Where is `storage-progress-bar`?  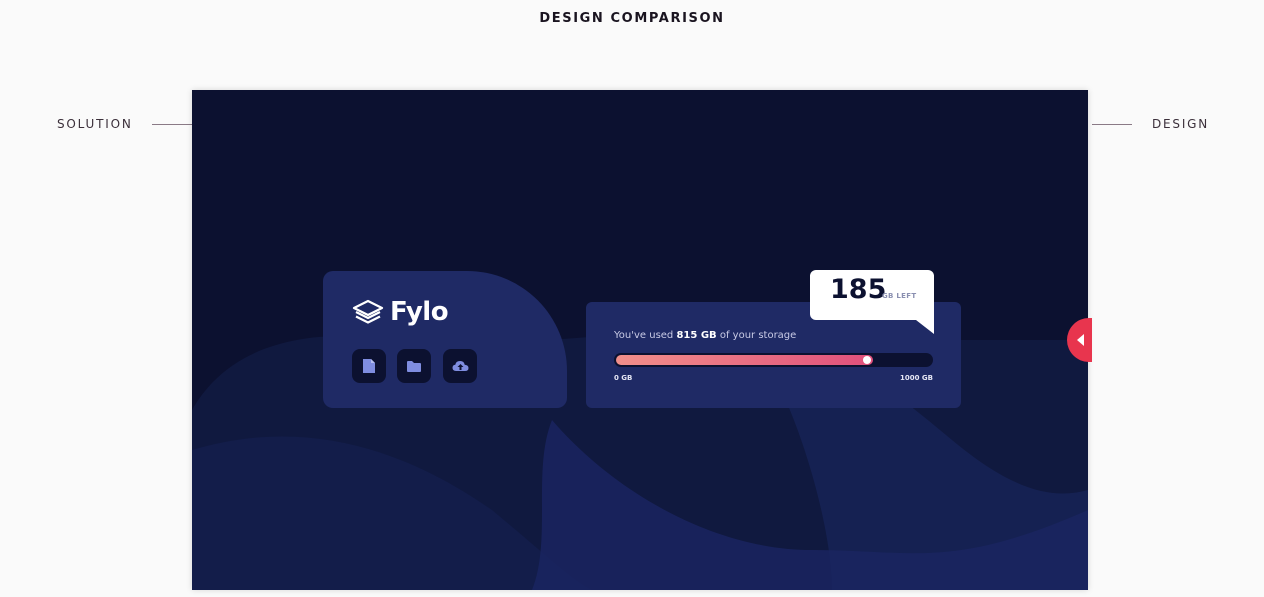 storage-progress-bar is located at coordinates (773, 360).